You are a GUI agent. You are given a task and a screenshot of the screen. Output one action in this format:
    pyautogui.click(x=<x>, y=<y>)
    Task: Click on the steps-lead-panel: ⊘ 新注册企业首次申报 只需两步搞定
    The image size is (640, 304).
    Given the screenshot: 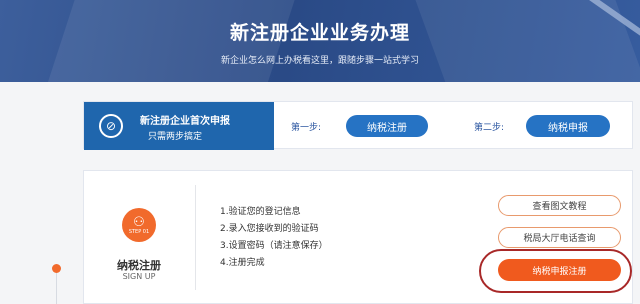 What is the action you would take?
    pyautogui.click(x=179, y=126)
    